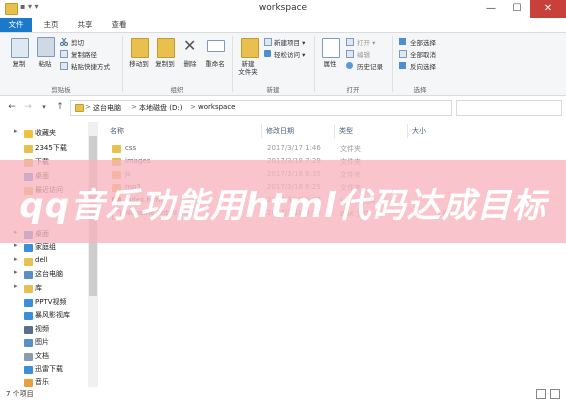 The width and height of the screenshot is (566, 400). Describe the element at coordinates (350, 149) in the screenshot. I see `file-type: 文件夹` at that location.